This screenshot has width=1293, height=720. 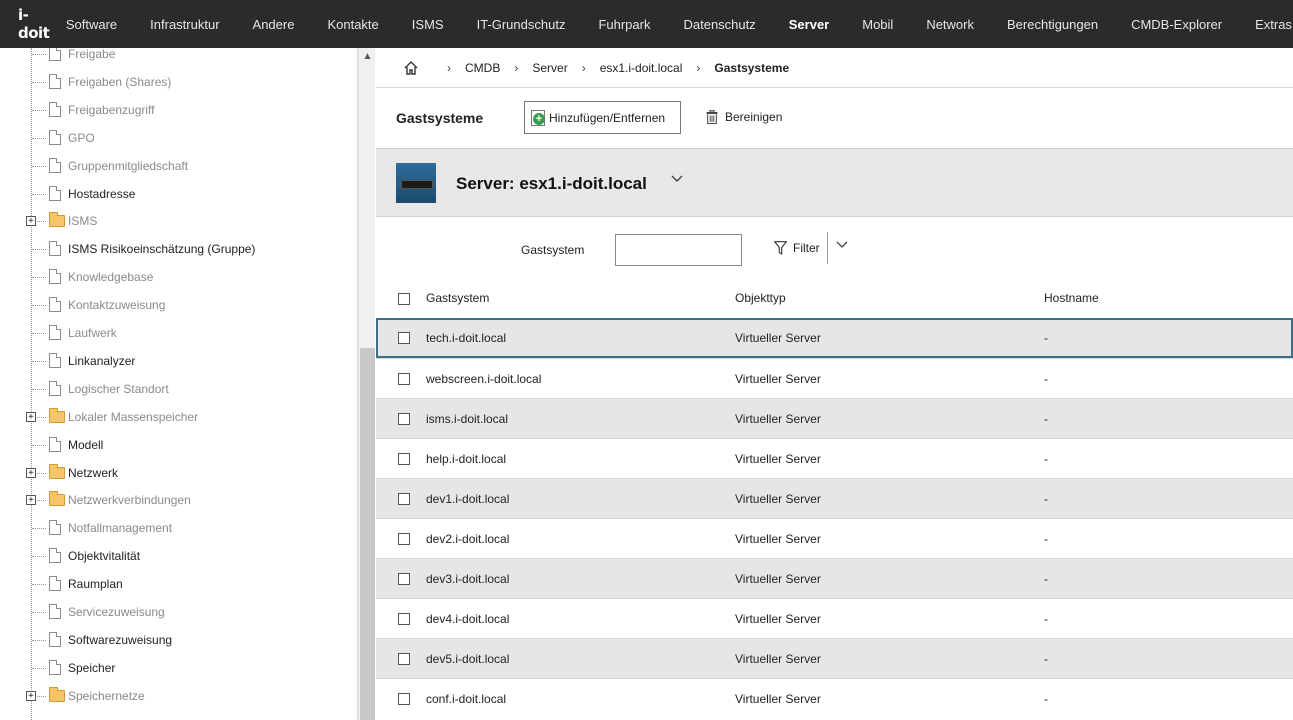 I want to click on tree-item: Logischer Standort, so click(x=178, y=389).